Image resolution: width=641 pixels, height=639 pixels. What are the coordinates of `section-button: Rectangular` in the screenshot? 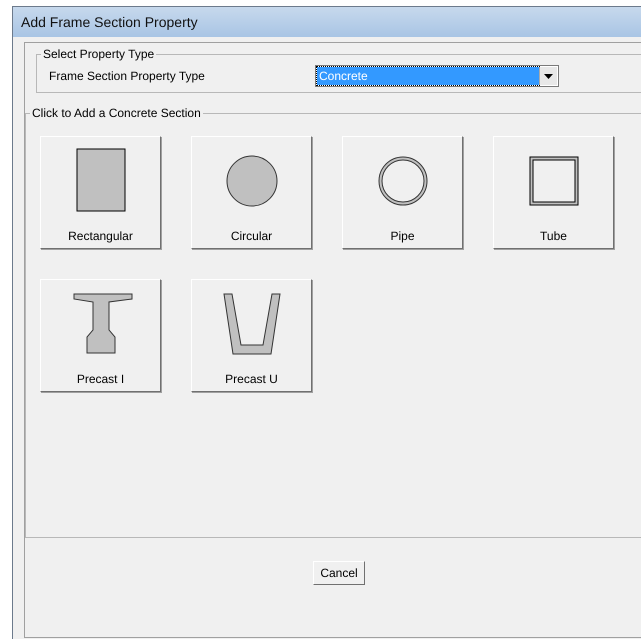 It's located at (100, 192).